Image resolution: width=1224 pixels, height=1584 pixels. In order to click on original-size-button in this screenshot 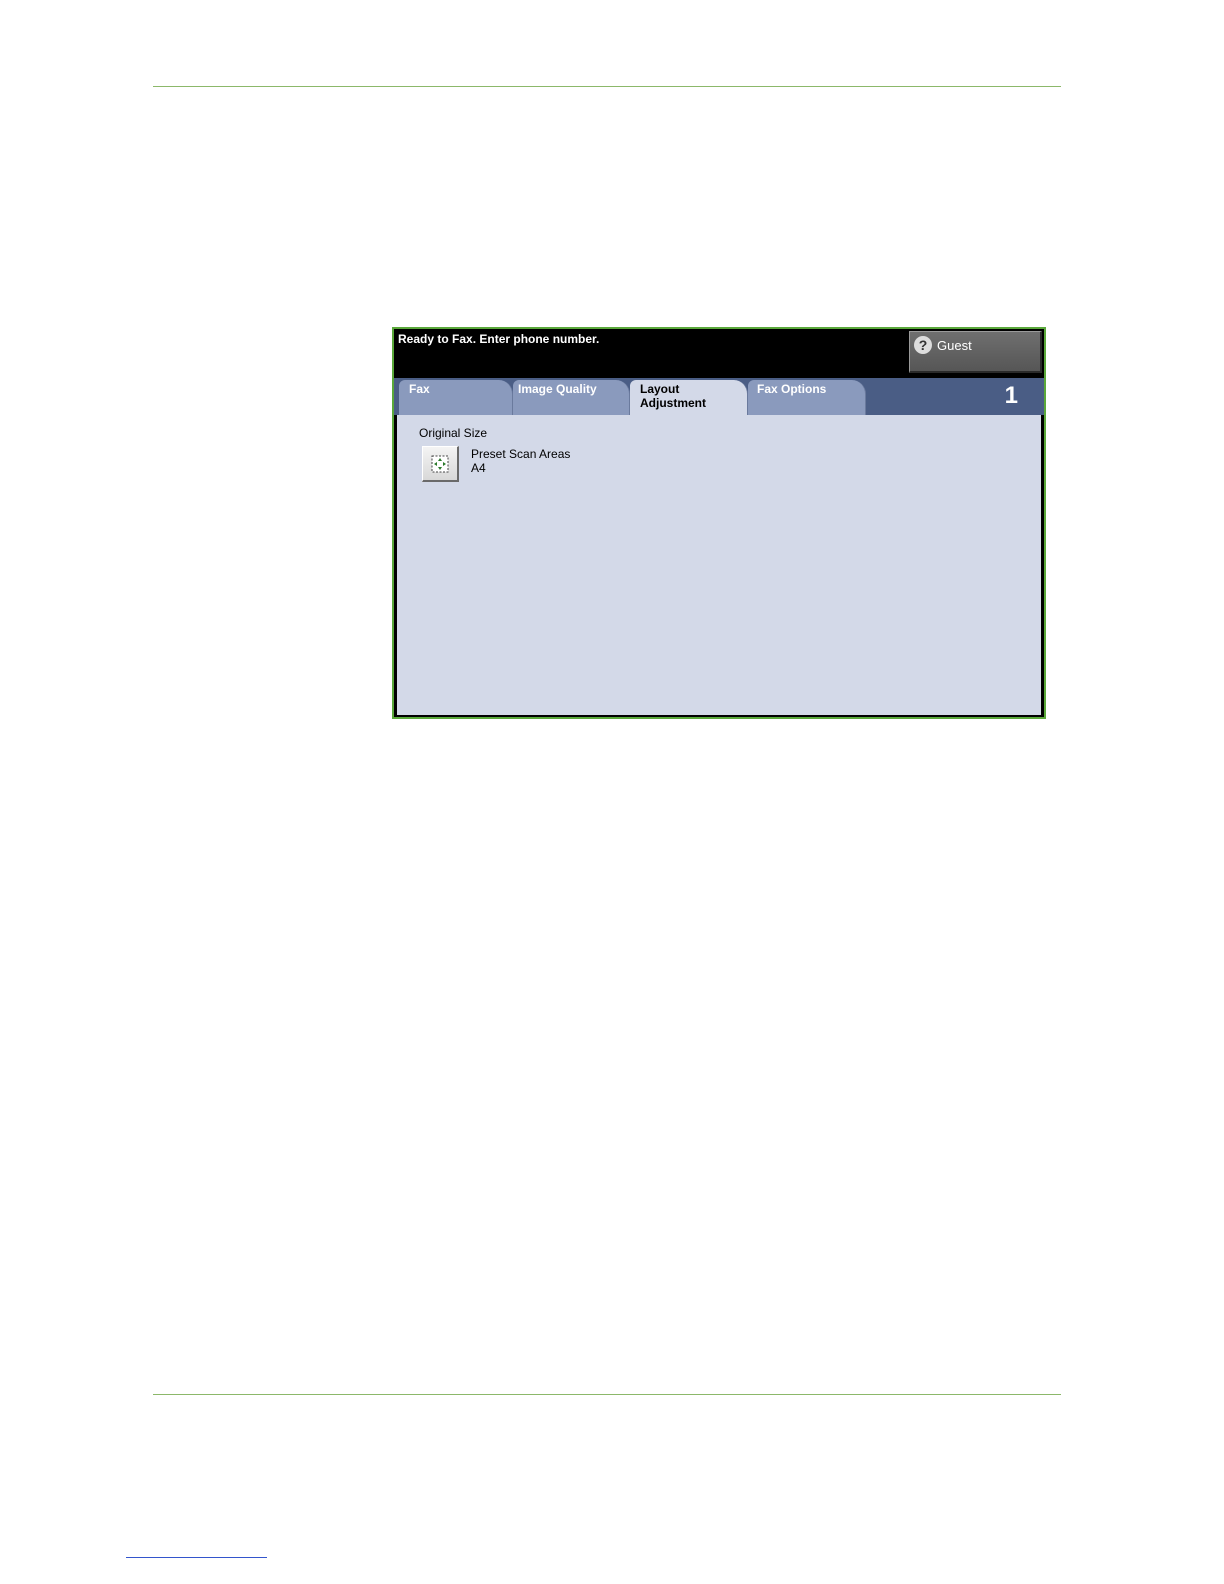, I will do `click(440, 464)`.